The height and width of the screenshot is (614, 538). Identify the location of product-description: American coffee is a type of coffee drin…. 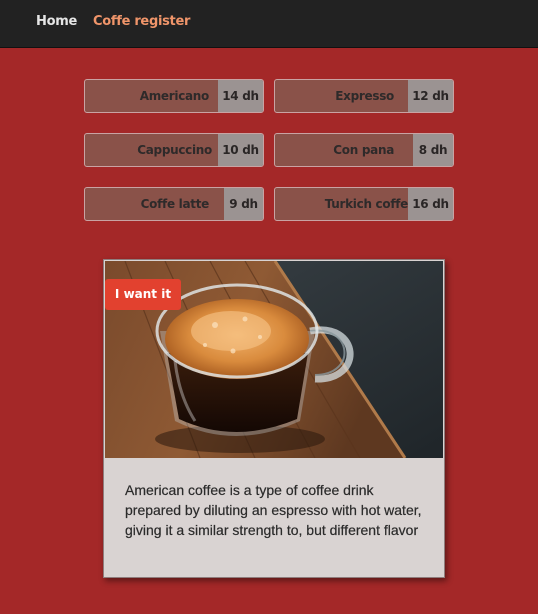
(273, 510).